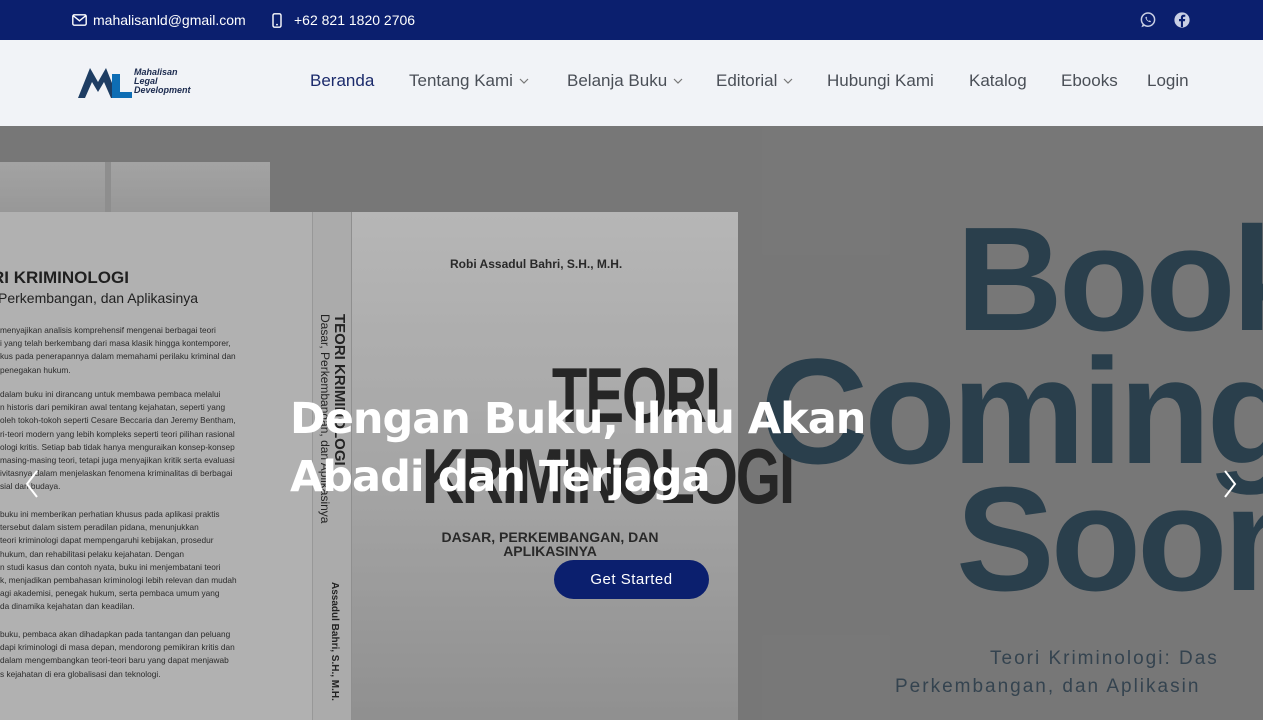 Image resolution: width=1263 pixels, height=720 pixels. Describe the element at coordinates (998, 81) in the screenshot. I see `nav-katalog: Katalog` at that location.